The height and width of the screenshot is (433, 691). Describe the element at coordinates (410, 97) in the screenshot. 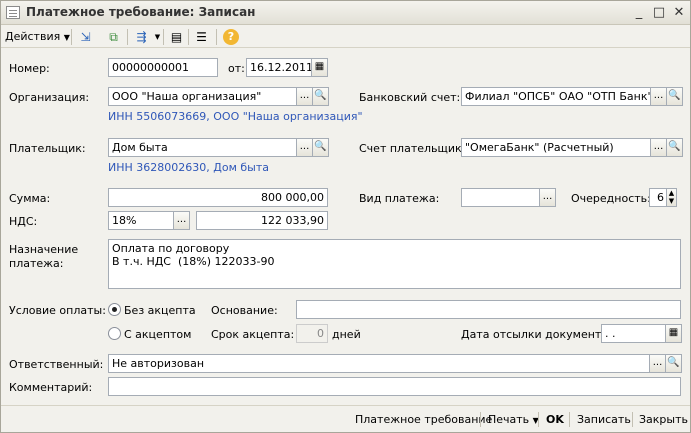

I see `bank-account-label: Банковский счет:` at that location.